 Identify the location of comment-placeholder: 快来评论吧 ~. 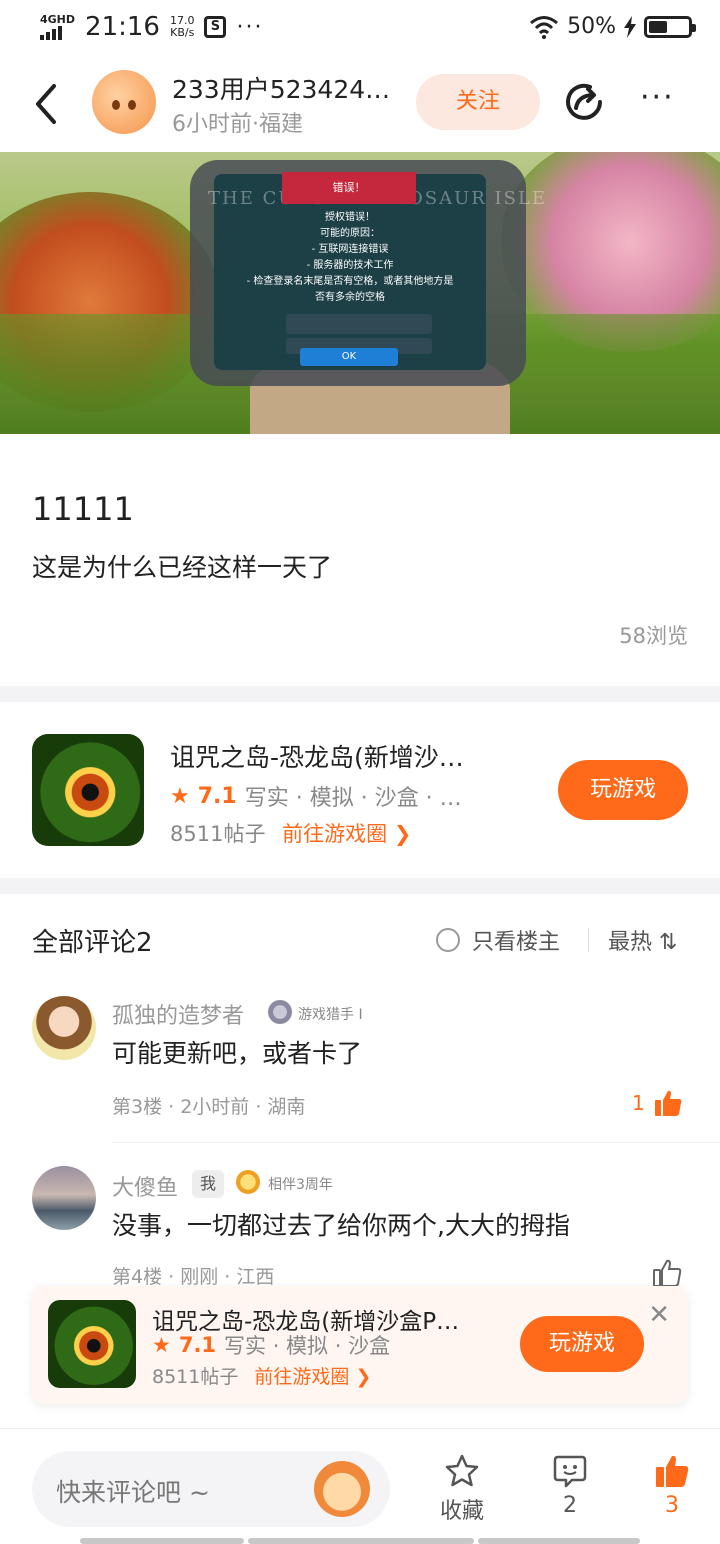
(133, 1492).